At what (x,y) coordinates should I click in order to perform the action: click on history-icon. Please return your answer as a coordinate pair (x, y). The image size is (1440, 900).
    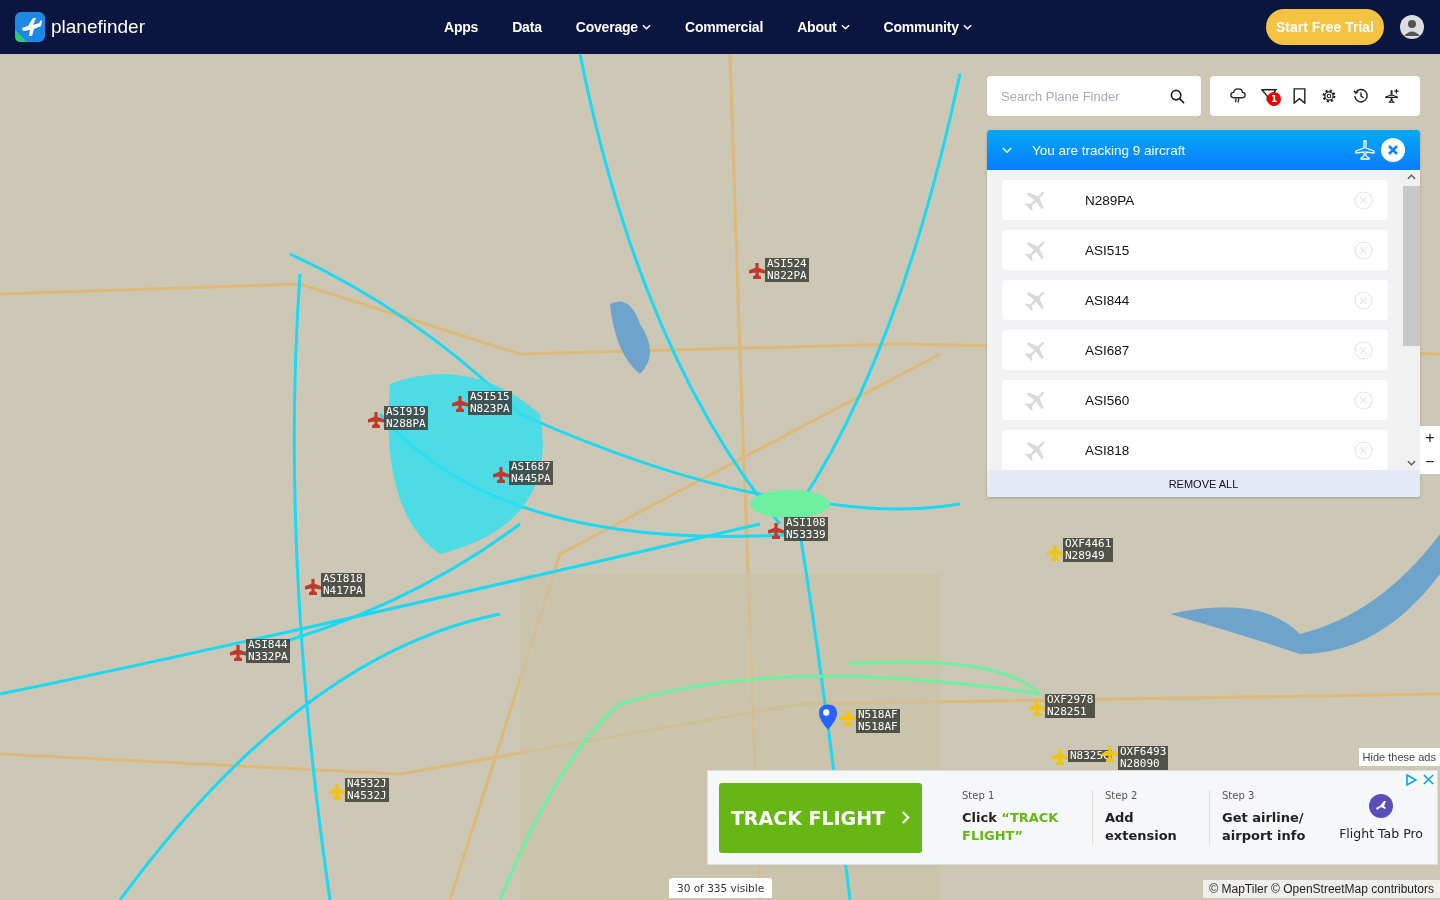
    Looking at the image, I should click on (1360, 96).